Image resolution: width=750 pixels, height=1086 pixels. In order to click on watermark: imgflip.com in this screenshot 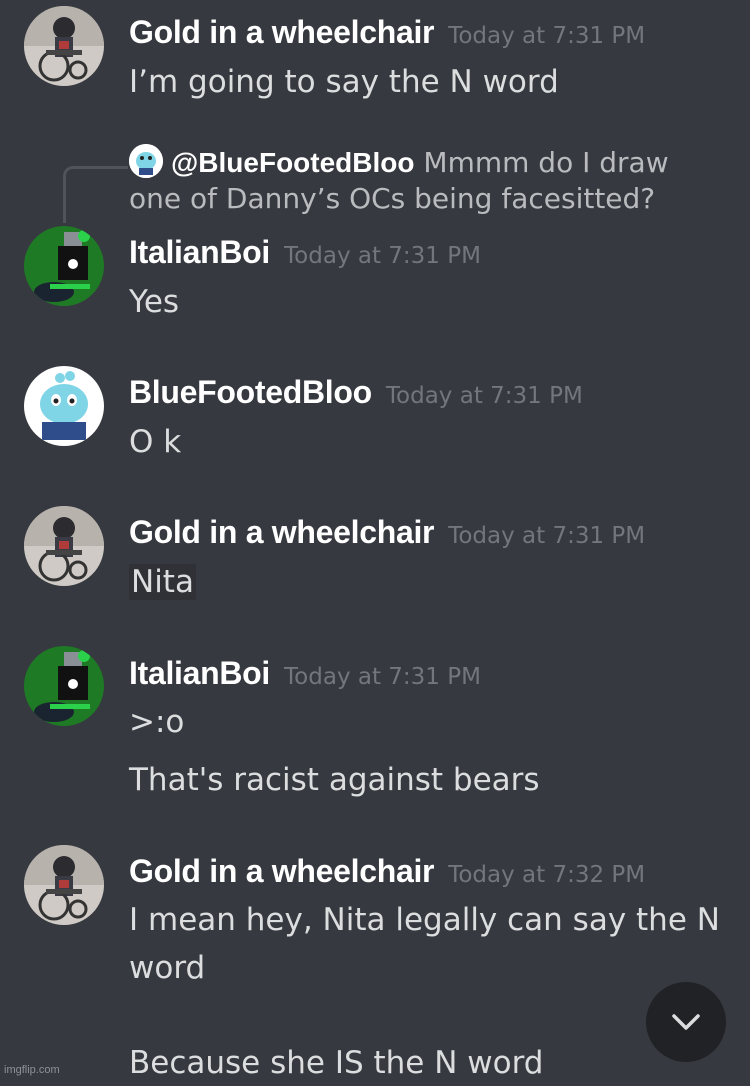, I will do `click(32, 1070)`.